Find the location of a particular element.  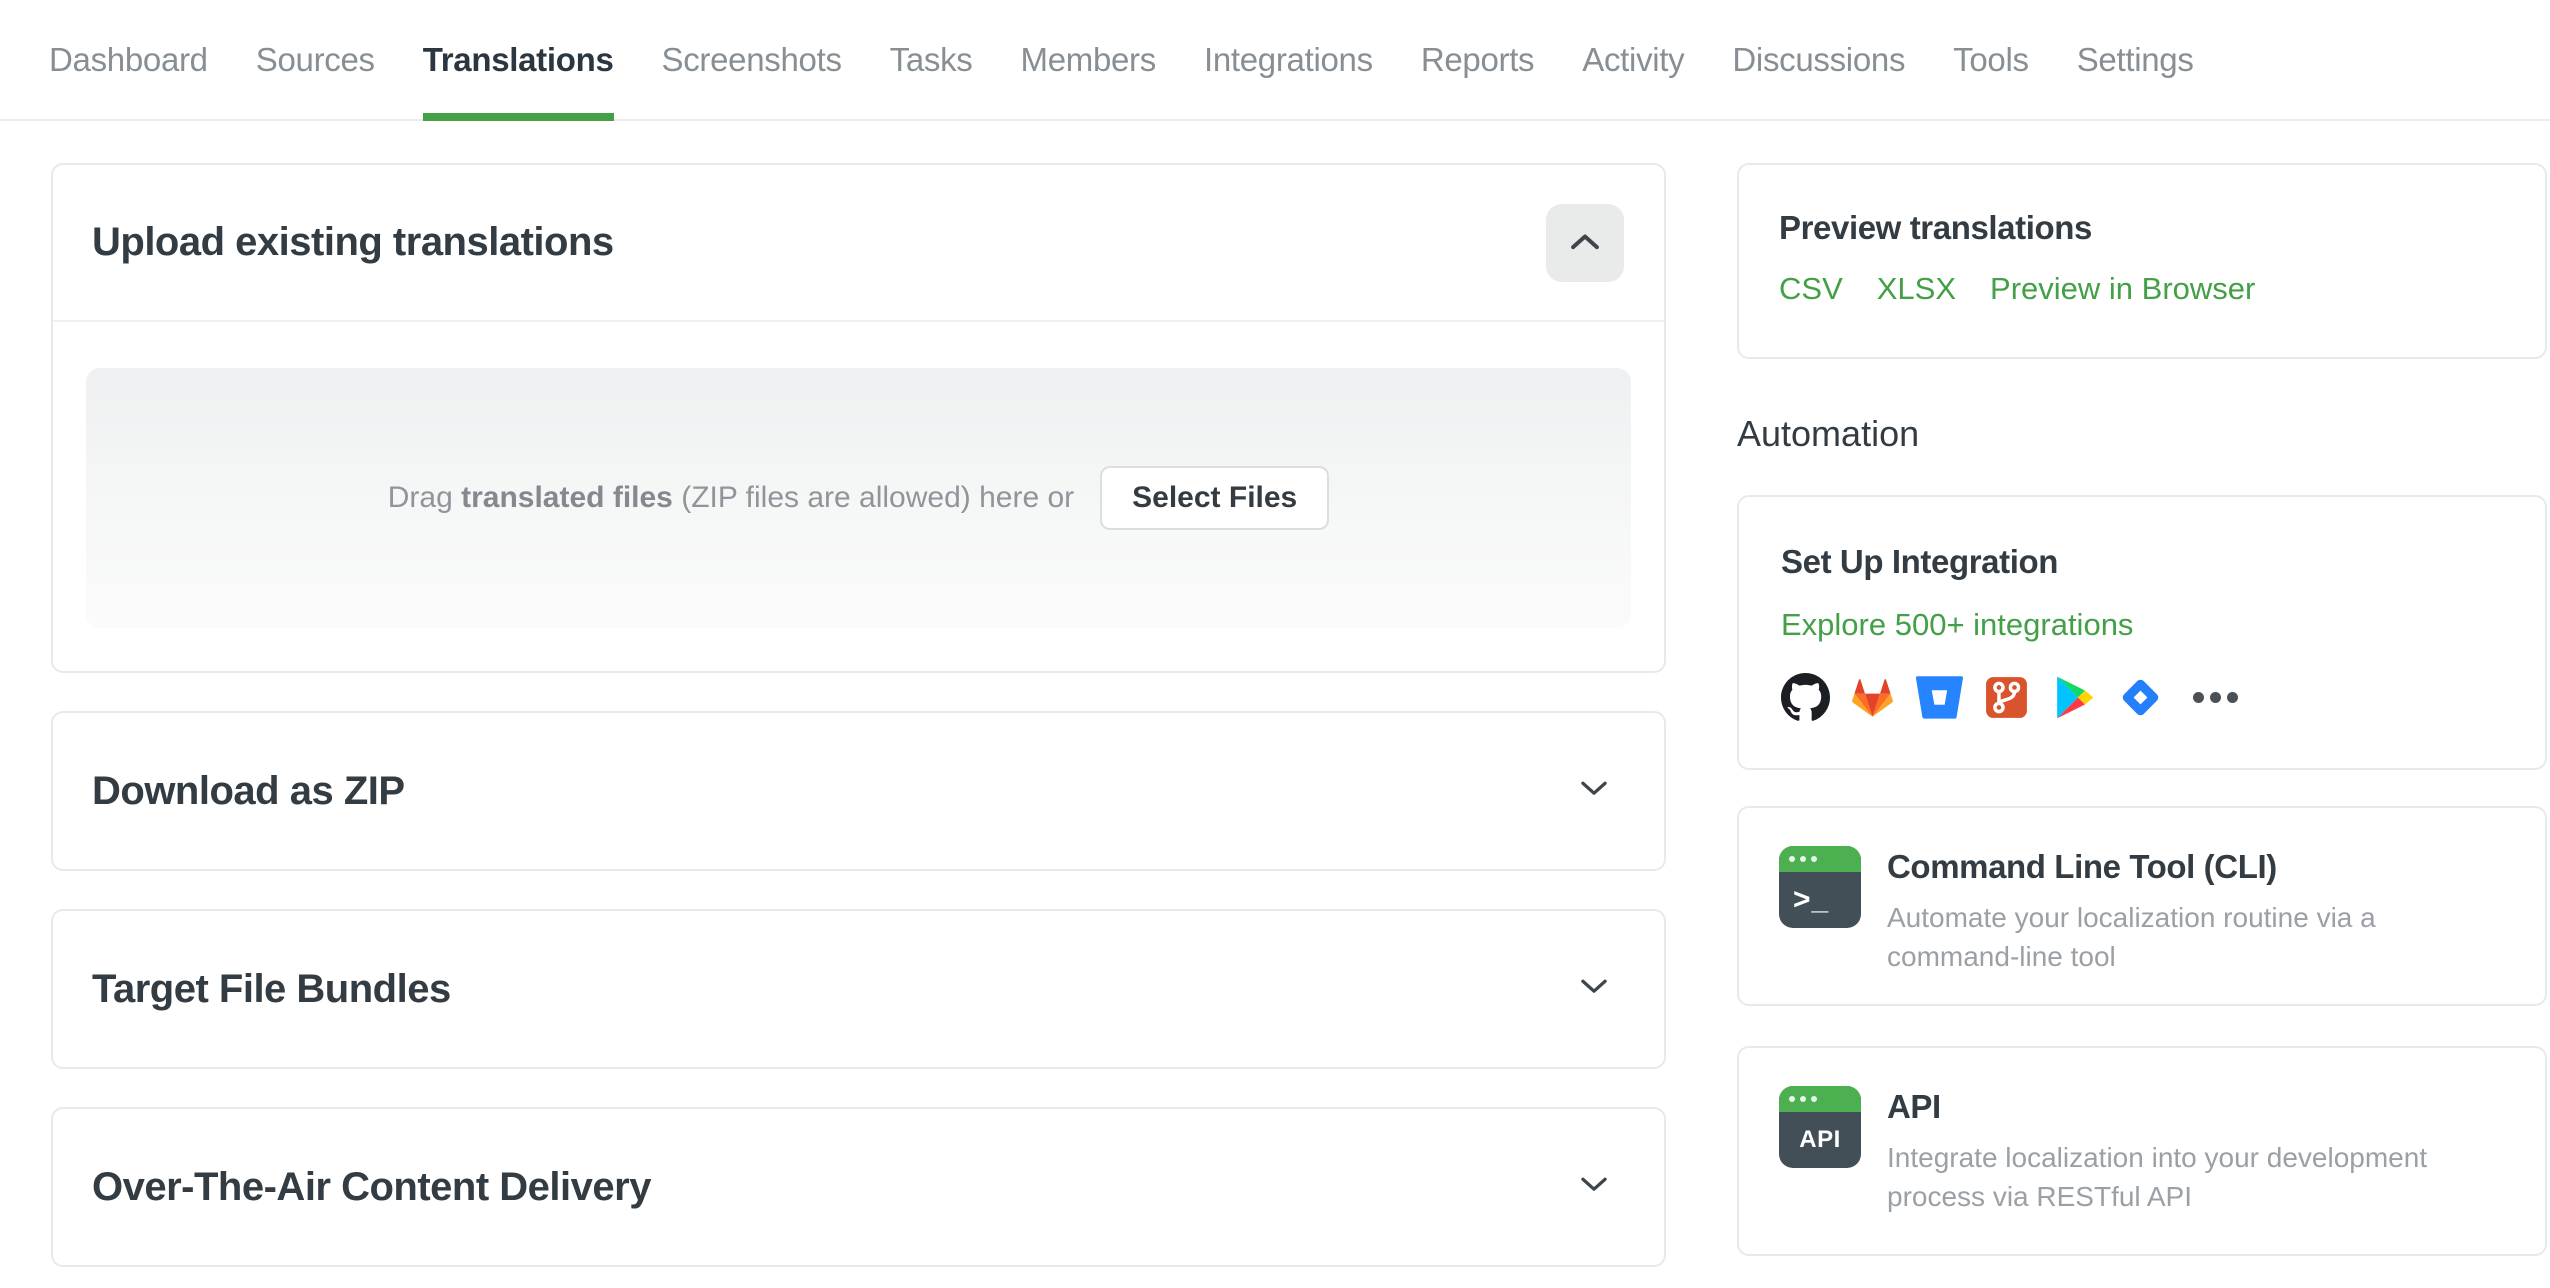

section-target-file-bundles: Target File Bundles is located at coordinates (858, 989).